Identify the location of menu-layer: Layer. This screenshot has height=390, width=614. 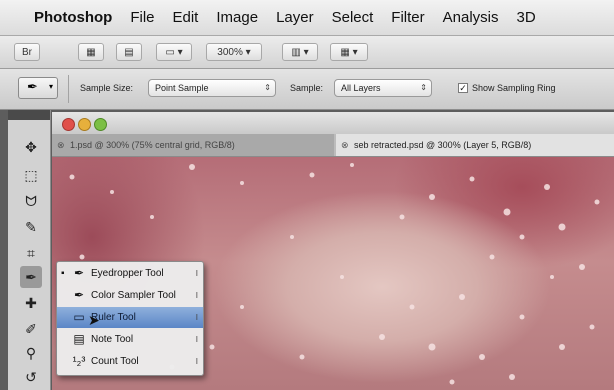
(295, 17).